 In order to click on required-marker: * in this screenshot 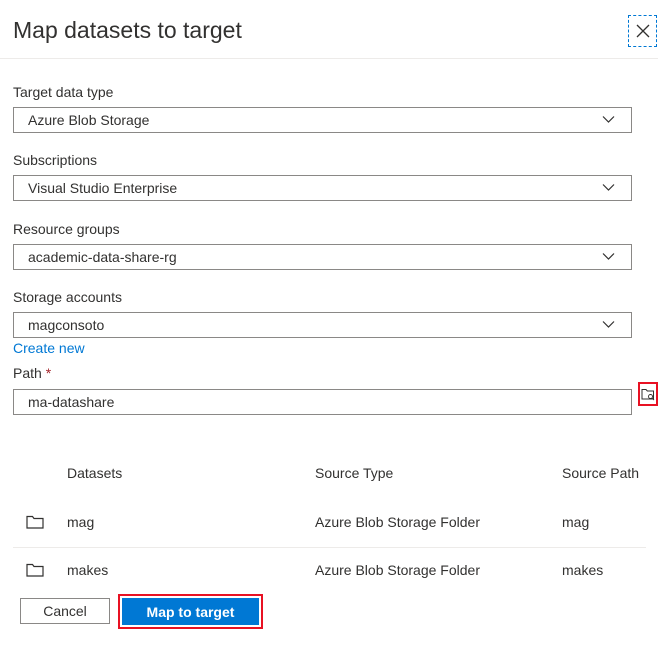, I will do `click(48, 373)`.